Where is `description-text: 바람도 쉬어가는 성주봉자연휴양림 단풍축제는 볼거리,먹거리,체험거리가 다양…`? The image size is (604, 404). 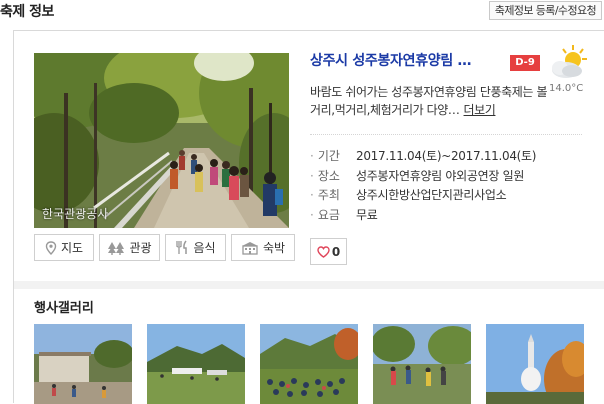
description-text: 바람도 쉬어가는 성주봉자연휴양림 단풍축제는 볼거리,먹거리,체험거리가 다양… is located at coordinates (429, 101).